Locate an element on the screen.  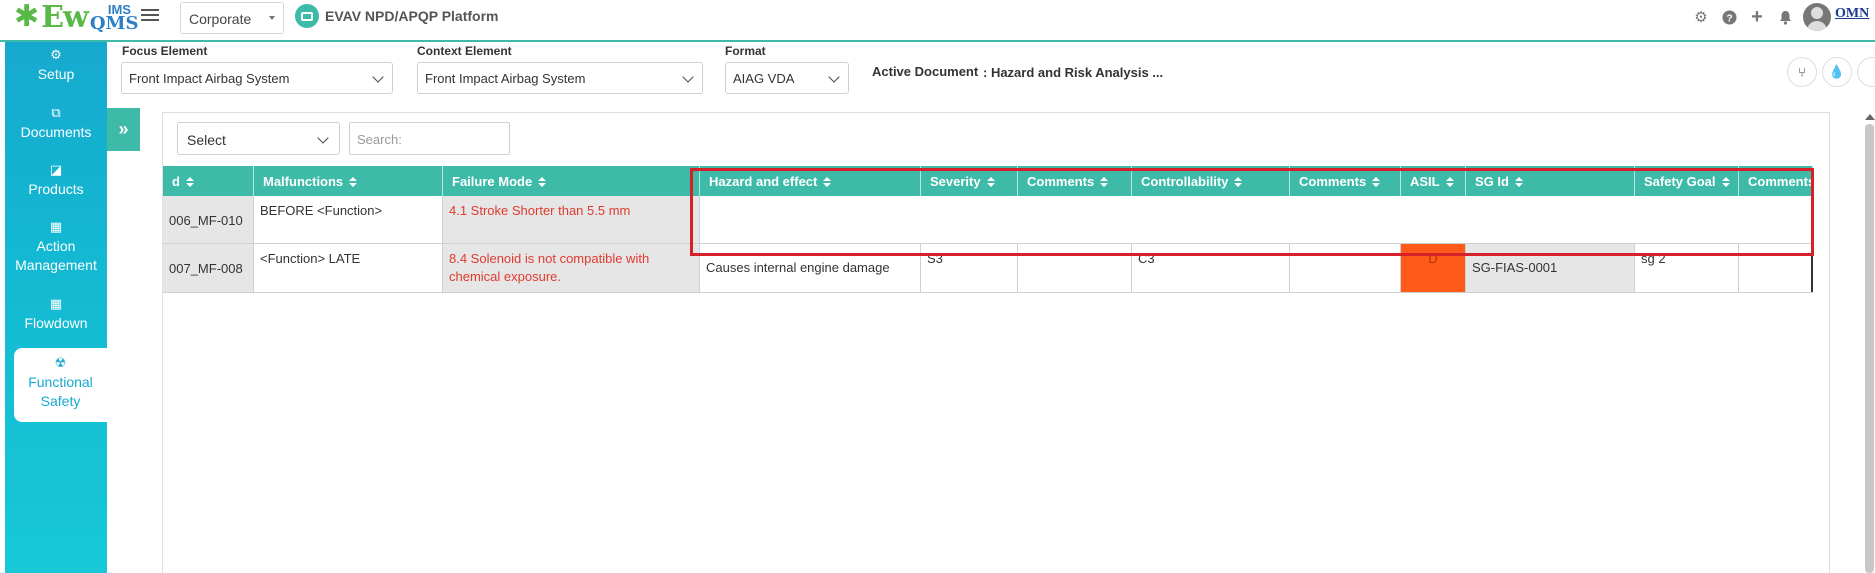
focus-element-select: Front Impact Airbag System is located at coordinates (257, 78).